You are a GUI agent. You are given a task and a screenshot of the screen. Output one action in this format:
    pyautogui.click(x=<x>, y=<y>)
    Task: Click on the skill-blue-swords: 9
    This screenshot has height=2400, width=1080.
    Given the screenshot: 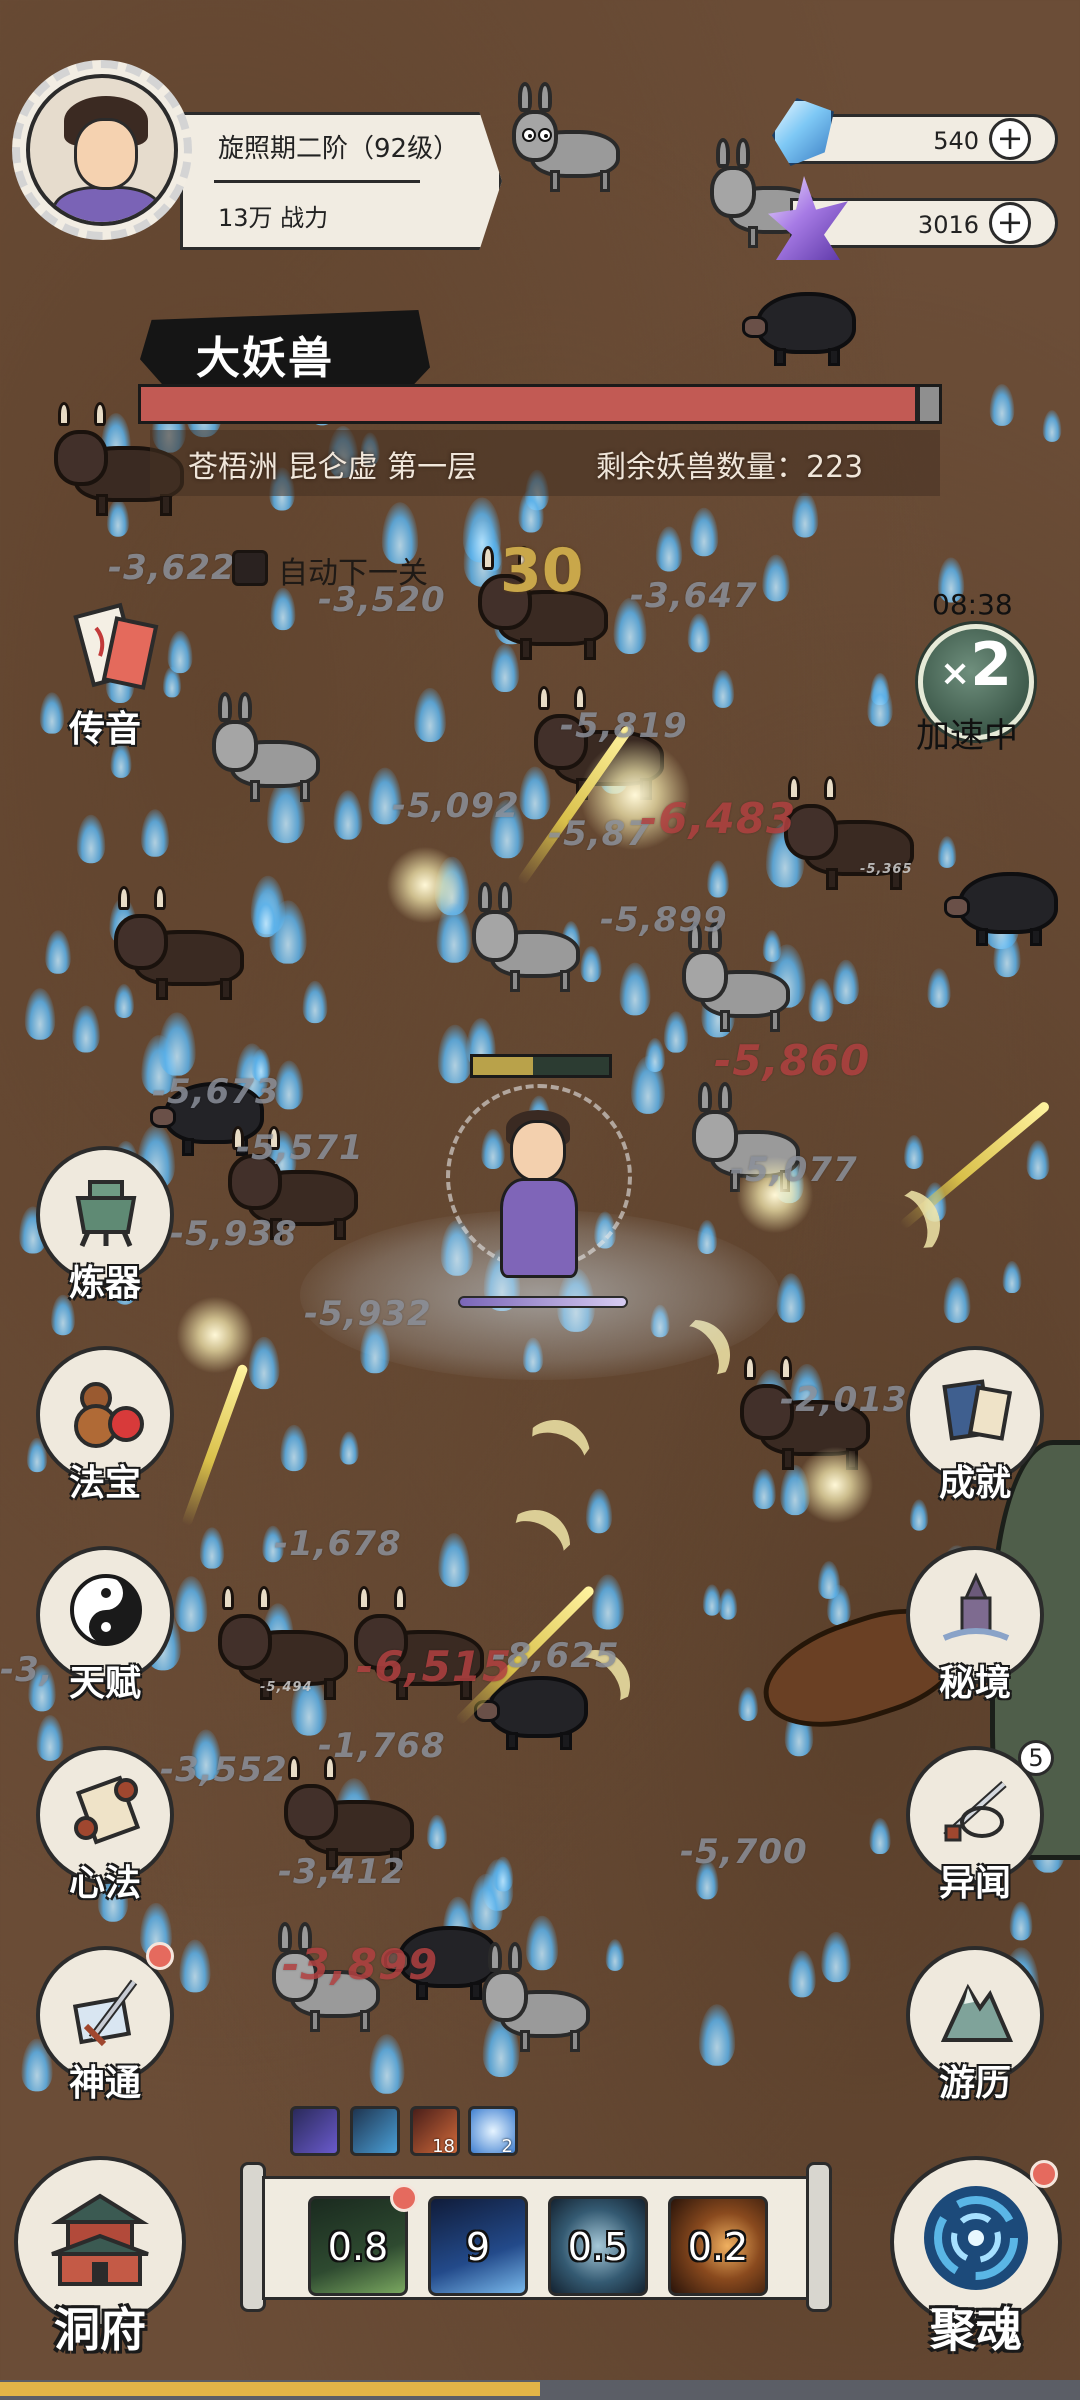 What is the action you would take?
    pyautogui.click(x=478, y=2246)
    